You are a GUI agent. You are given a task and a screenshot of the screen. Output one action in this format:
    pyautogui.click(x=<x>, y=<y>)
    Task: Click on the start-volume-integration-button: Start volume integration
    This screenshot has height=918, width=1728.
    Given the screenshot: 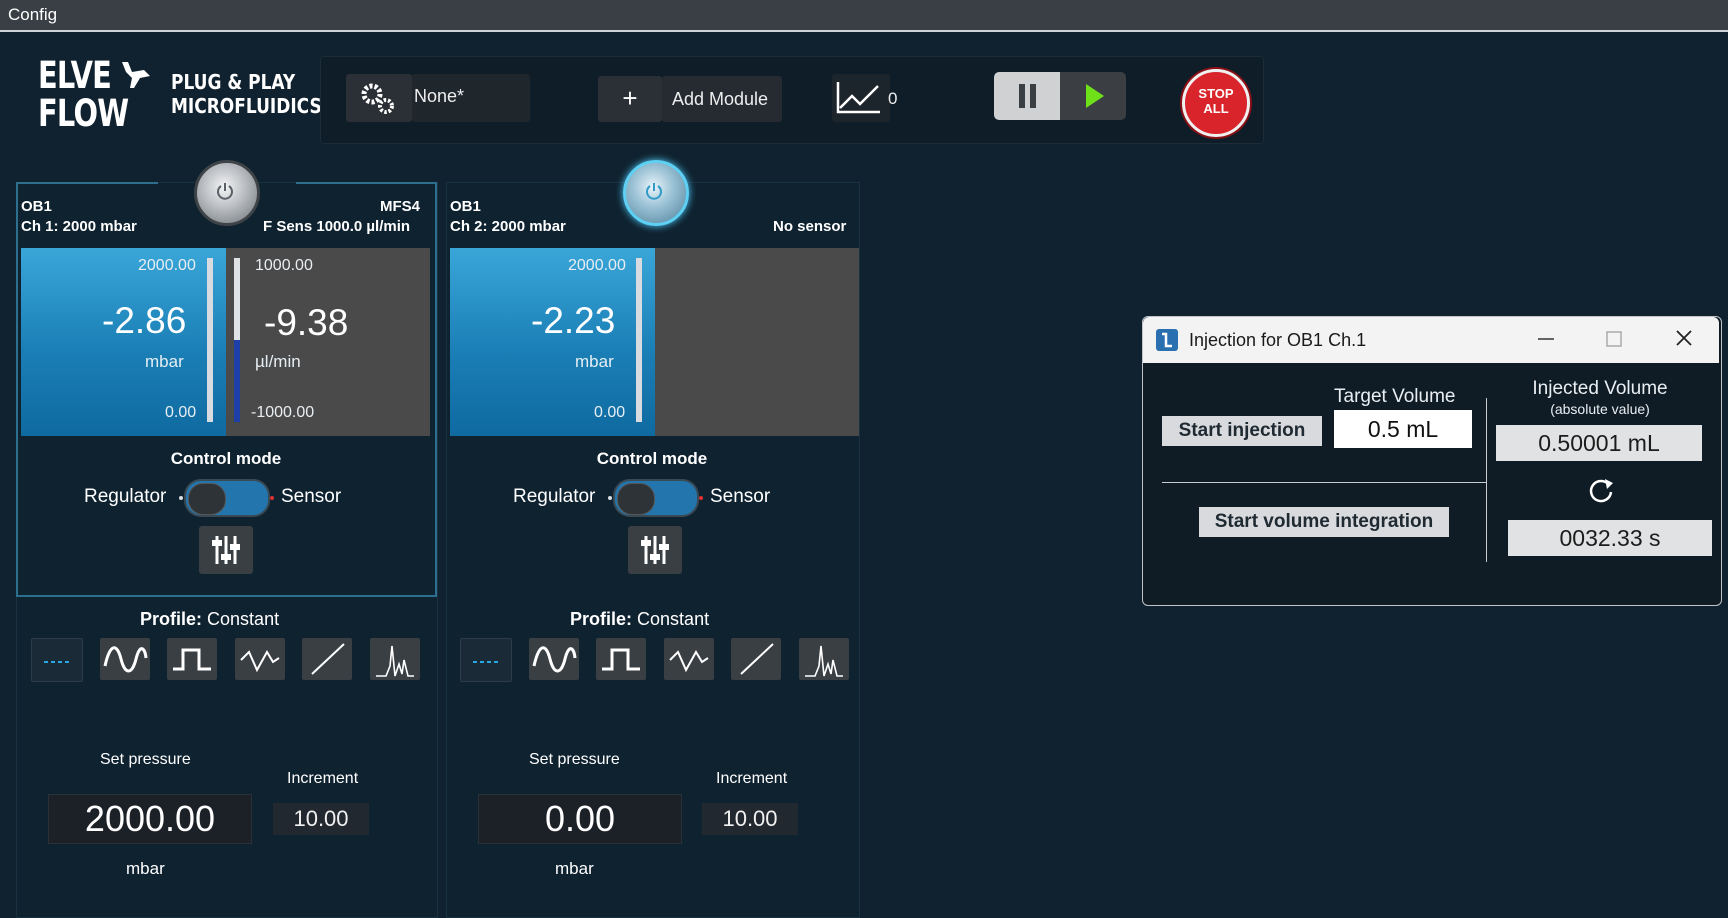 What is the action you would take?
    pyautogui.click(x=1324, y=522)
    